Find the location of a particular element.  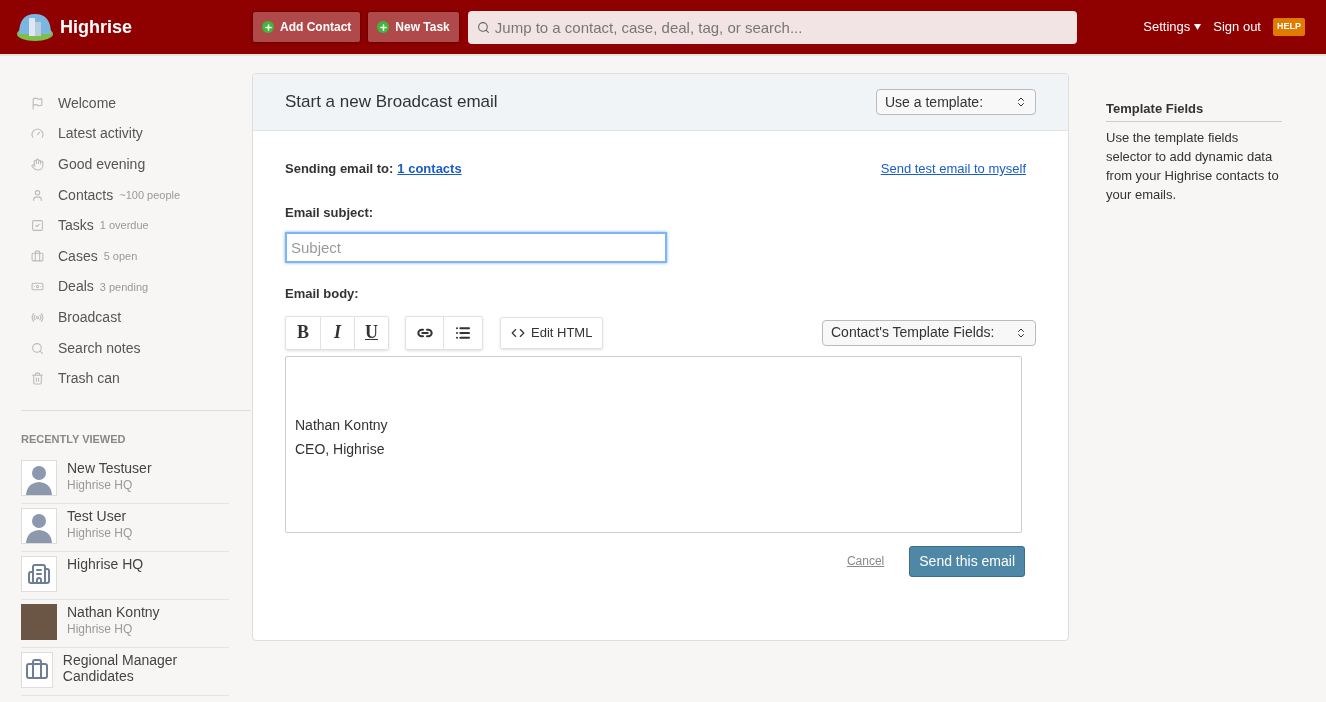

subject-field: Subject is located at coordinates (476, 247).